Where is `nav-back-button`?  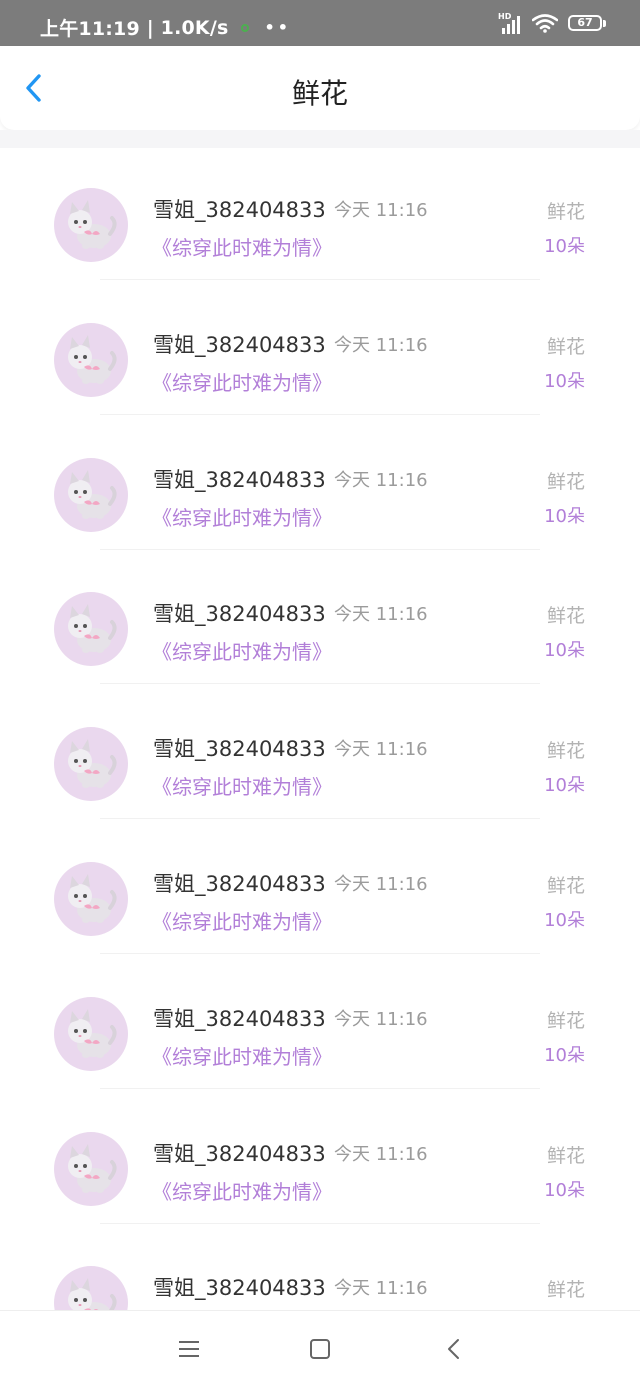 nav-back-button is located at coordinates (454, 1349).